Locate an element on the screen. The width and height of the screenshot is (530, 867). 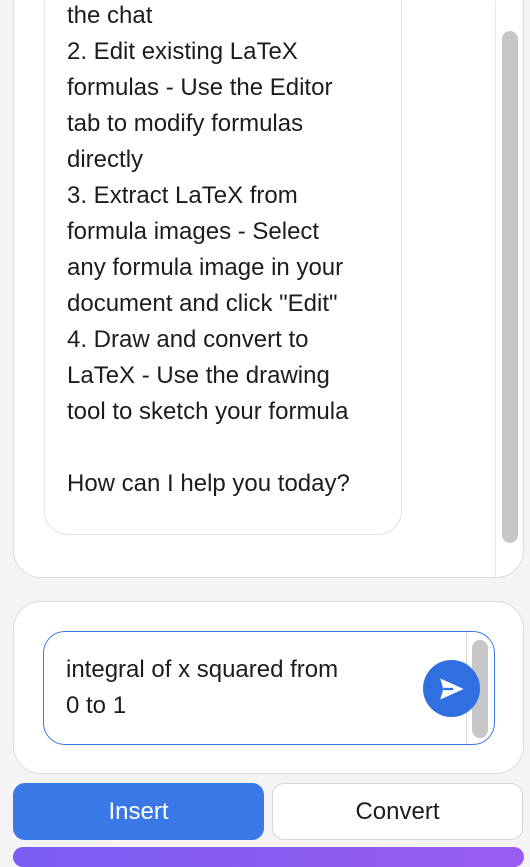
insert-button: Insert is located at coordinates (138, 811).